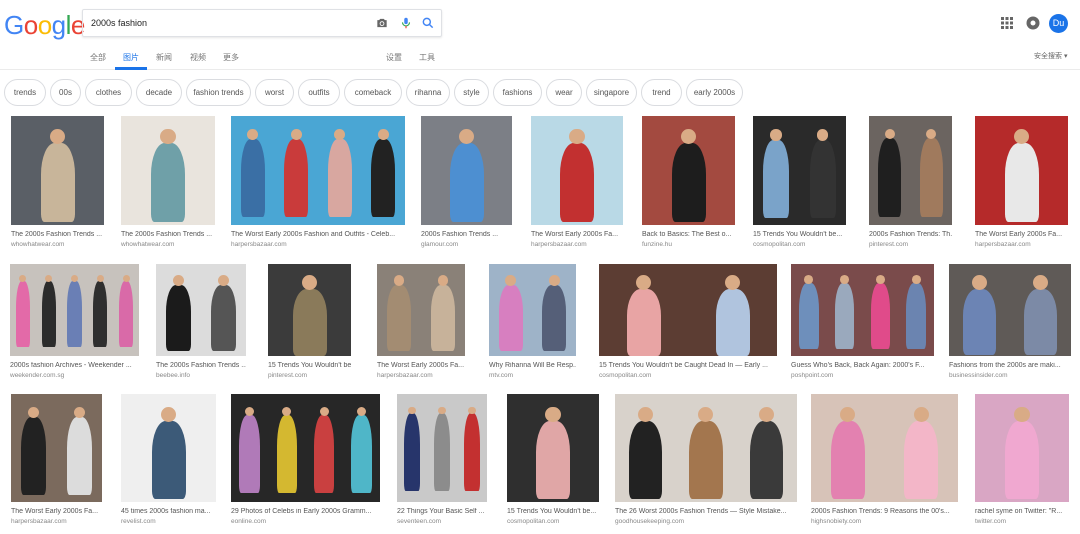 This screenshot has height=534, width=1080. I want to click on tab-5: 设置, so click(394, 57).